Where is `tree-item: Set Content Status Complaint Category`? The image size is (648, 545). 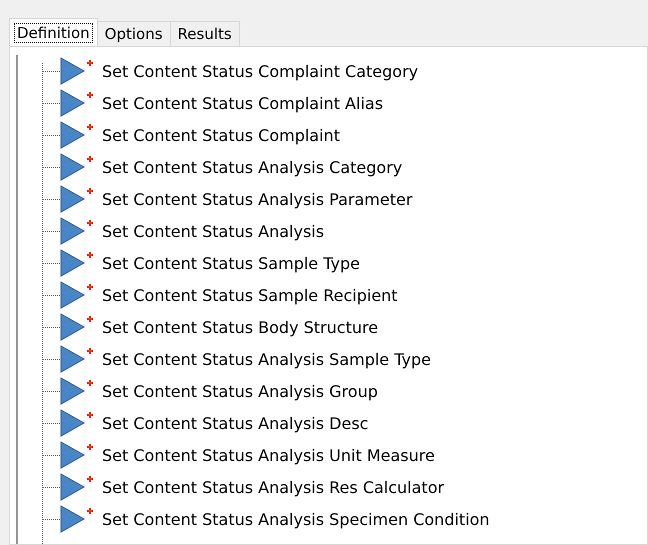
tree-item: Set Content Status Complaint Category is located at coordinates (260, 71).